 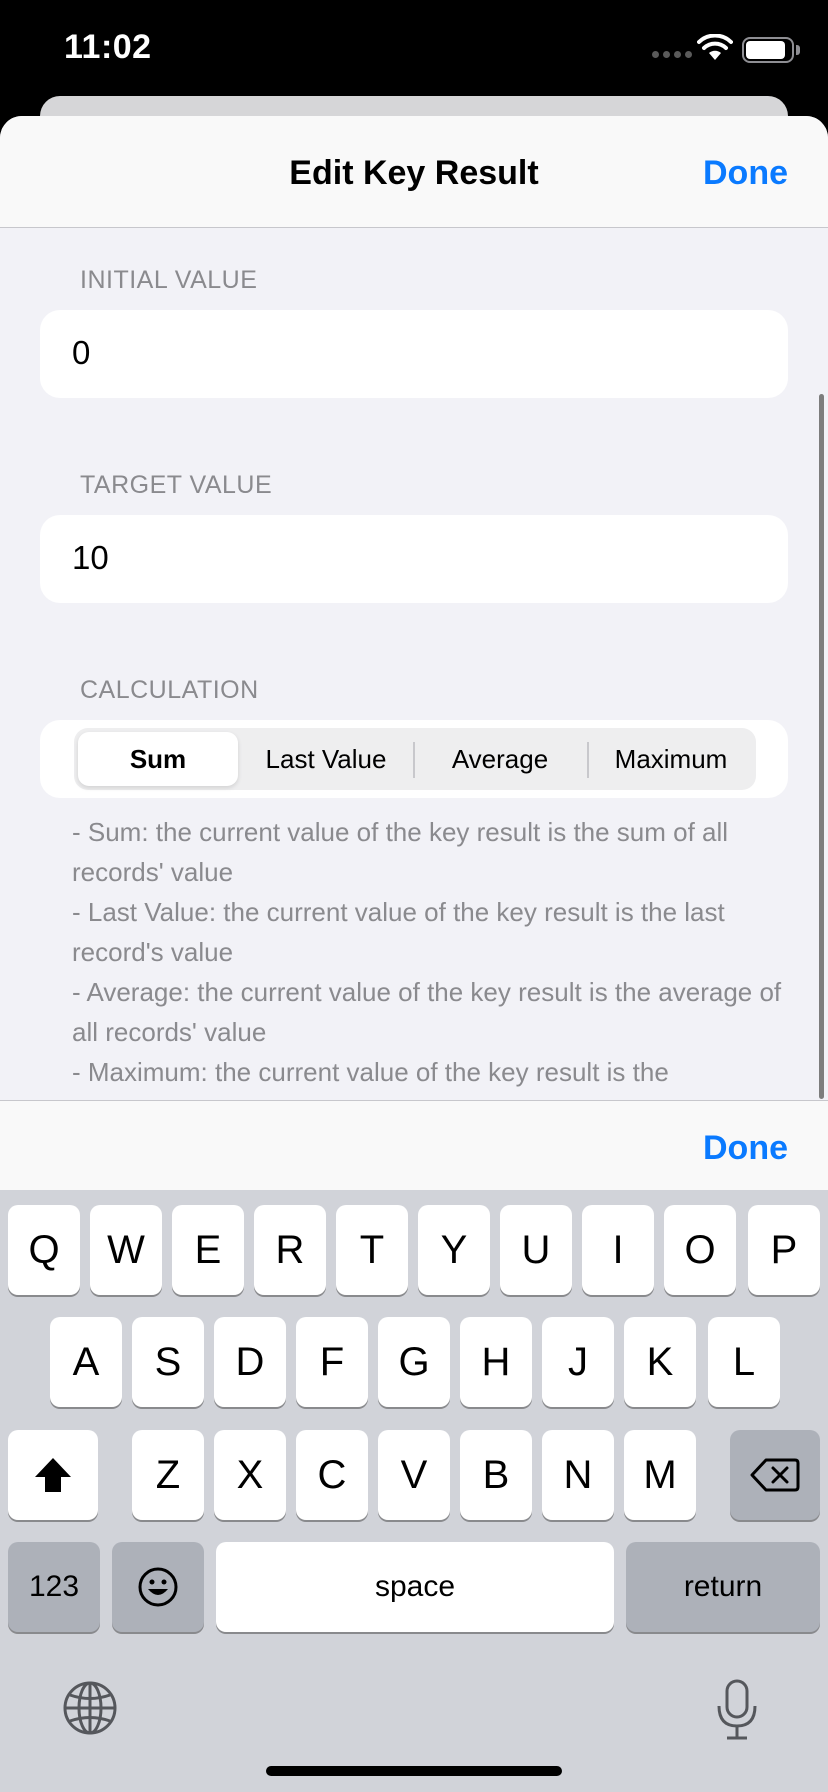 What do you see at coordinates (81, 352) in the screenshot?
I see `initial-value-text: 0` at bounding box center [81, 352].